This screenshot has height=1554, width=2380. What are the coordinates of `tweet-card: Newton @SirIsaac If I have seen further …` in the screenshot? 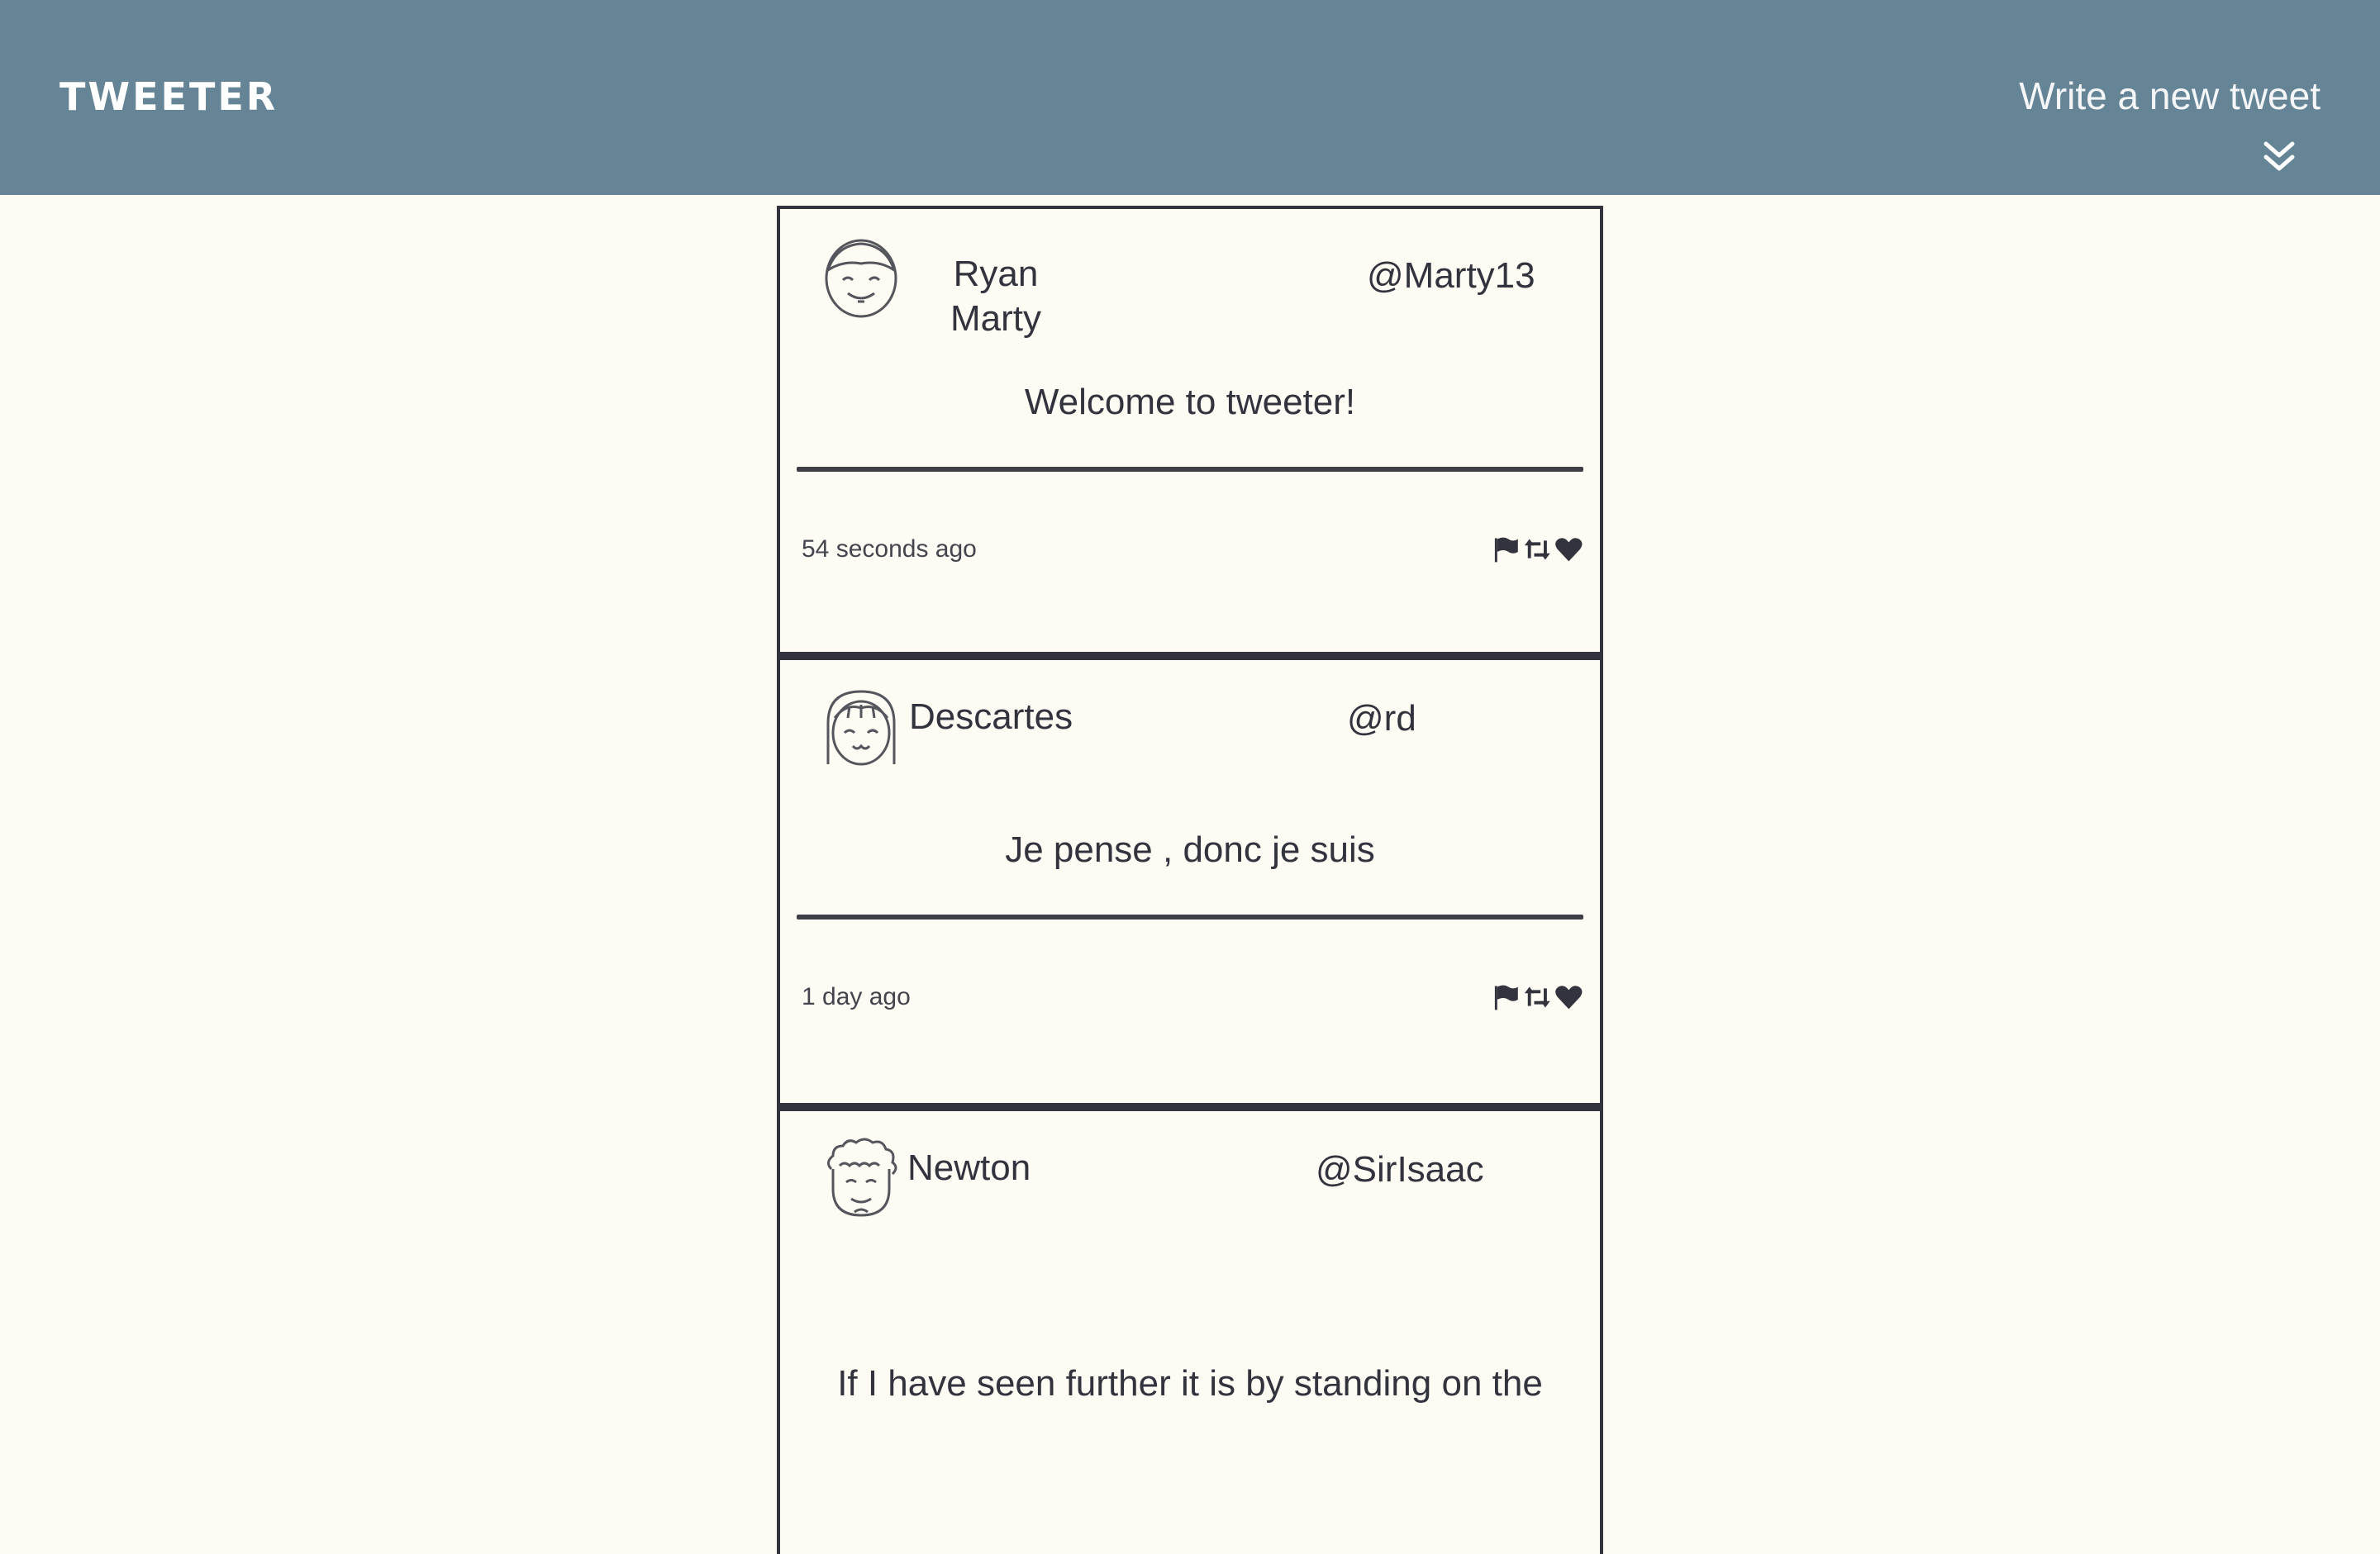 It's located at (1190, 1331).